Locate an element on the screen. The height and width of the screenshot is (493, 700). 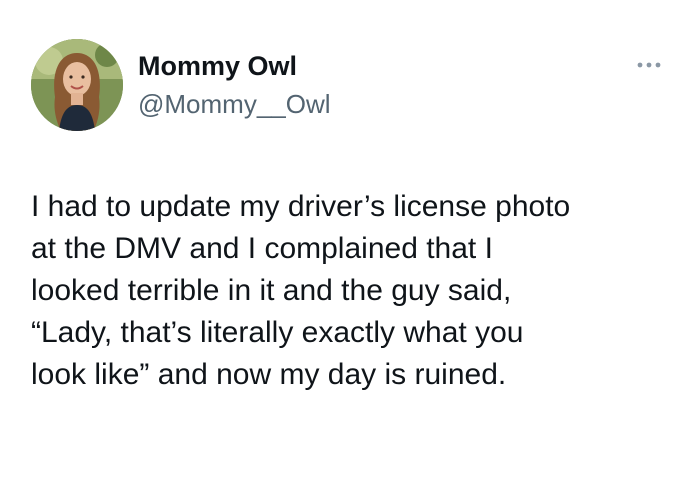
tweet-text-line: “Lady, that’s literally exactly what you is located at coordinates (277, 332).